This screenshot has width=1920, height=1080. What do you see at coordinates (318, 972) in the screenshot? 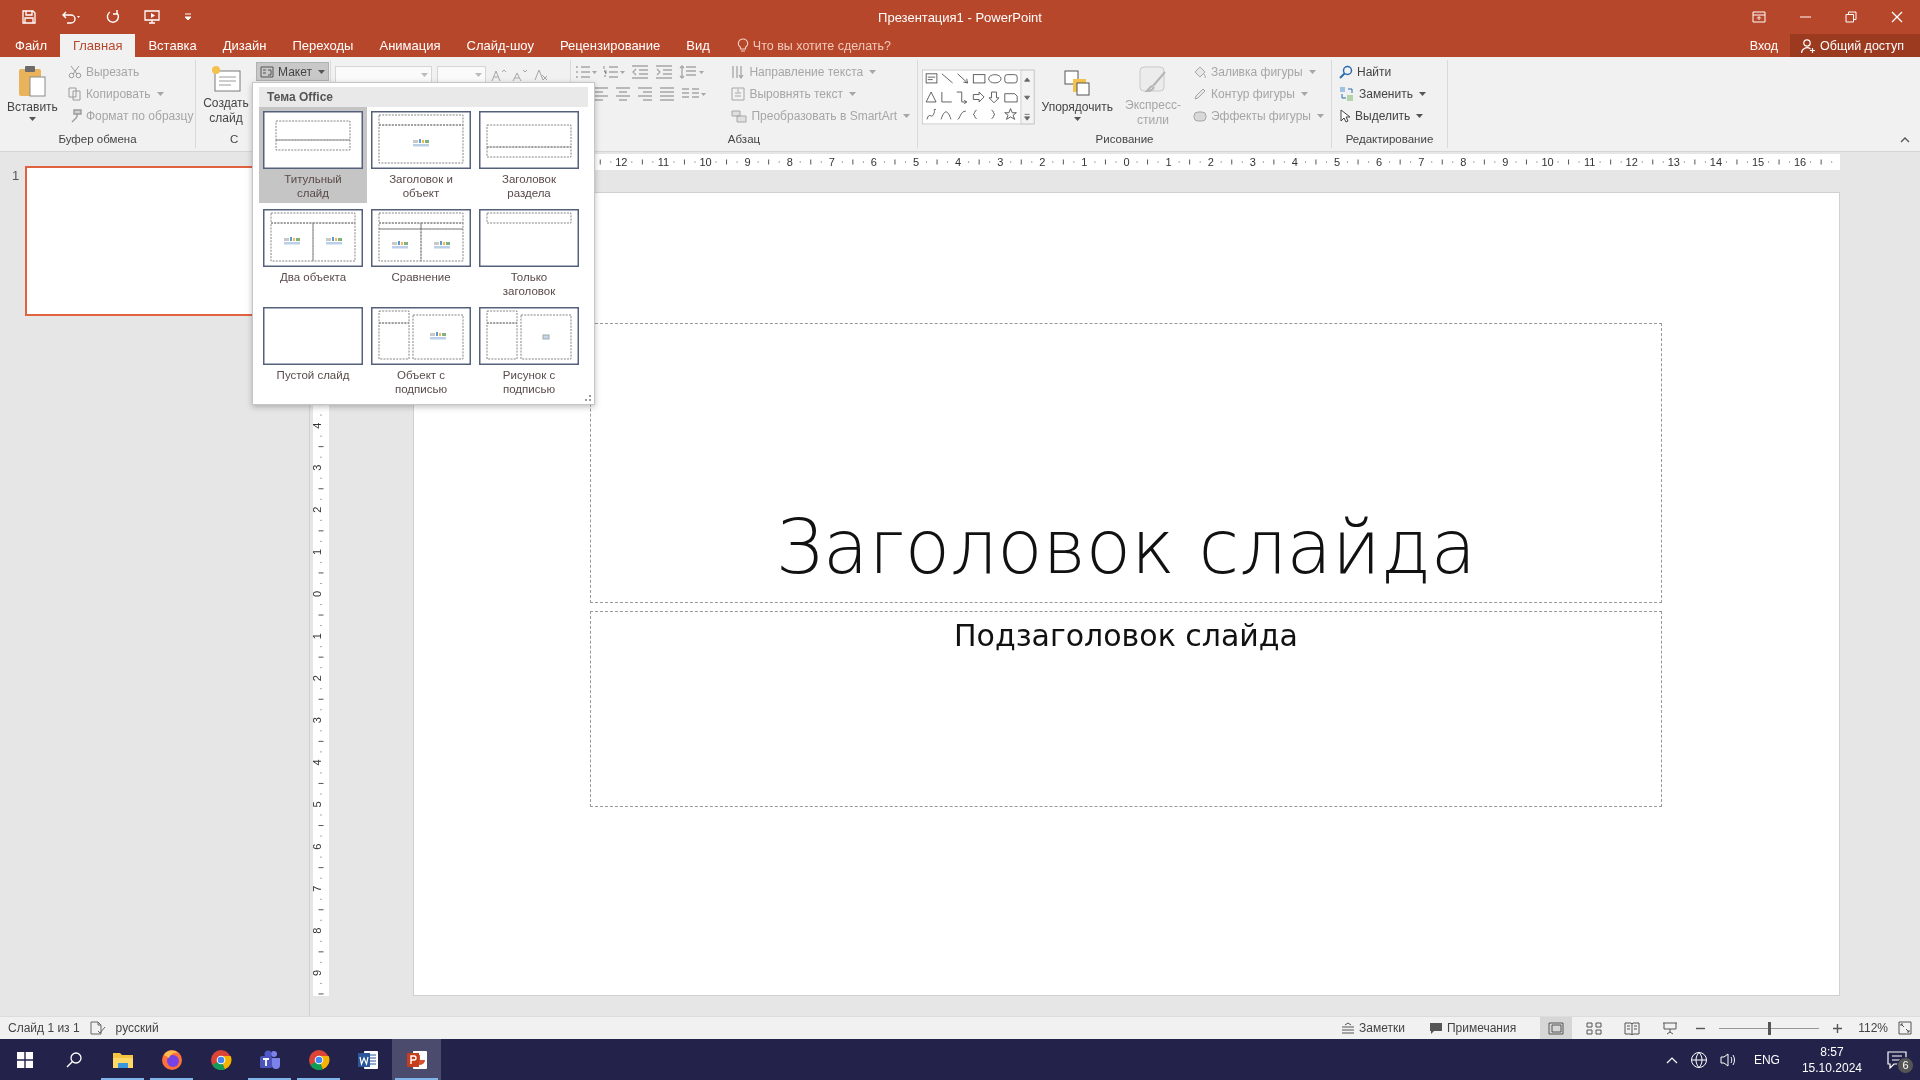
I see `ruler-number: 9` at bounding box center [318, 972].